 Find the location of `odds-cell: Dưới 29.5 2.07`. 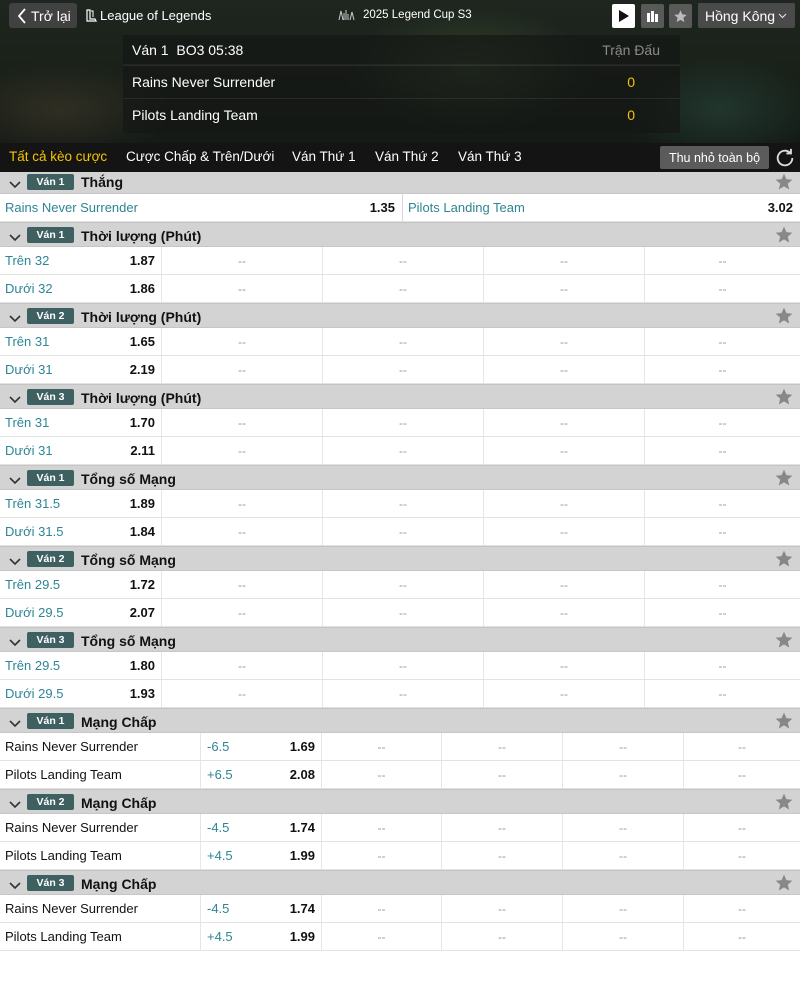

odds-cell: Dưới 29.5 2.07 is located at coordinates (80, 612).